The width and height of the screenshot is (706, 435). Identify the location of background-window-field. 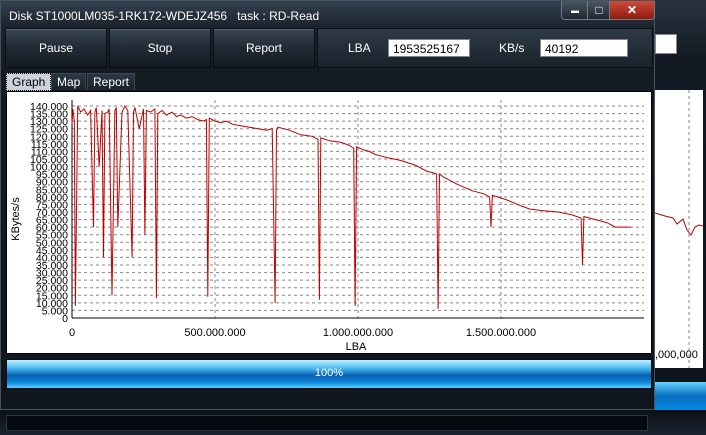
(666, 44).